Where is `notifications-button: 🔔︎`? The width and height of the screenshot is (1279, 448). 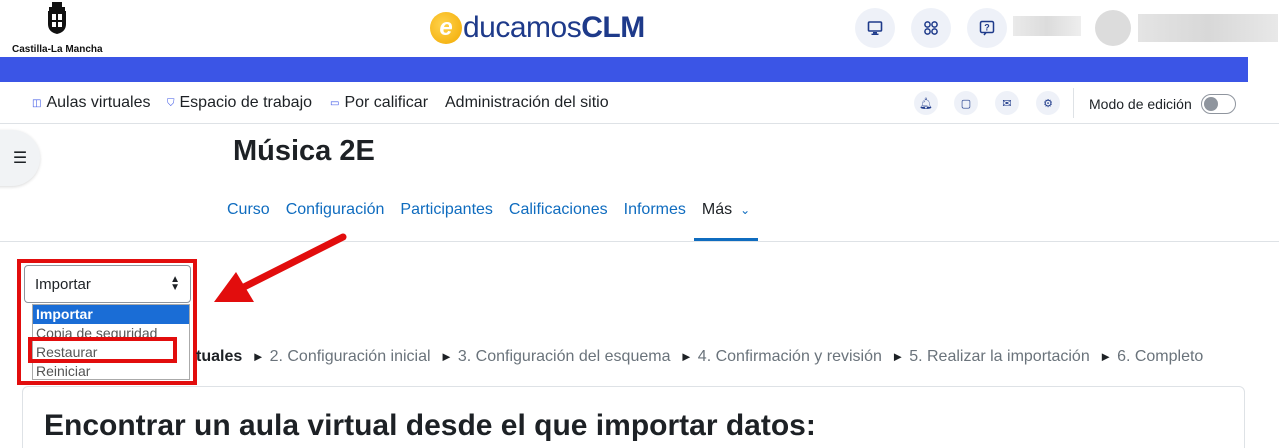
notifications-button: 🔔︎ is located at coordinates (926, 103).